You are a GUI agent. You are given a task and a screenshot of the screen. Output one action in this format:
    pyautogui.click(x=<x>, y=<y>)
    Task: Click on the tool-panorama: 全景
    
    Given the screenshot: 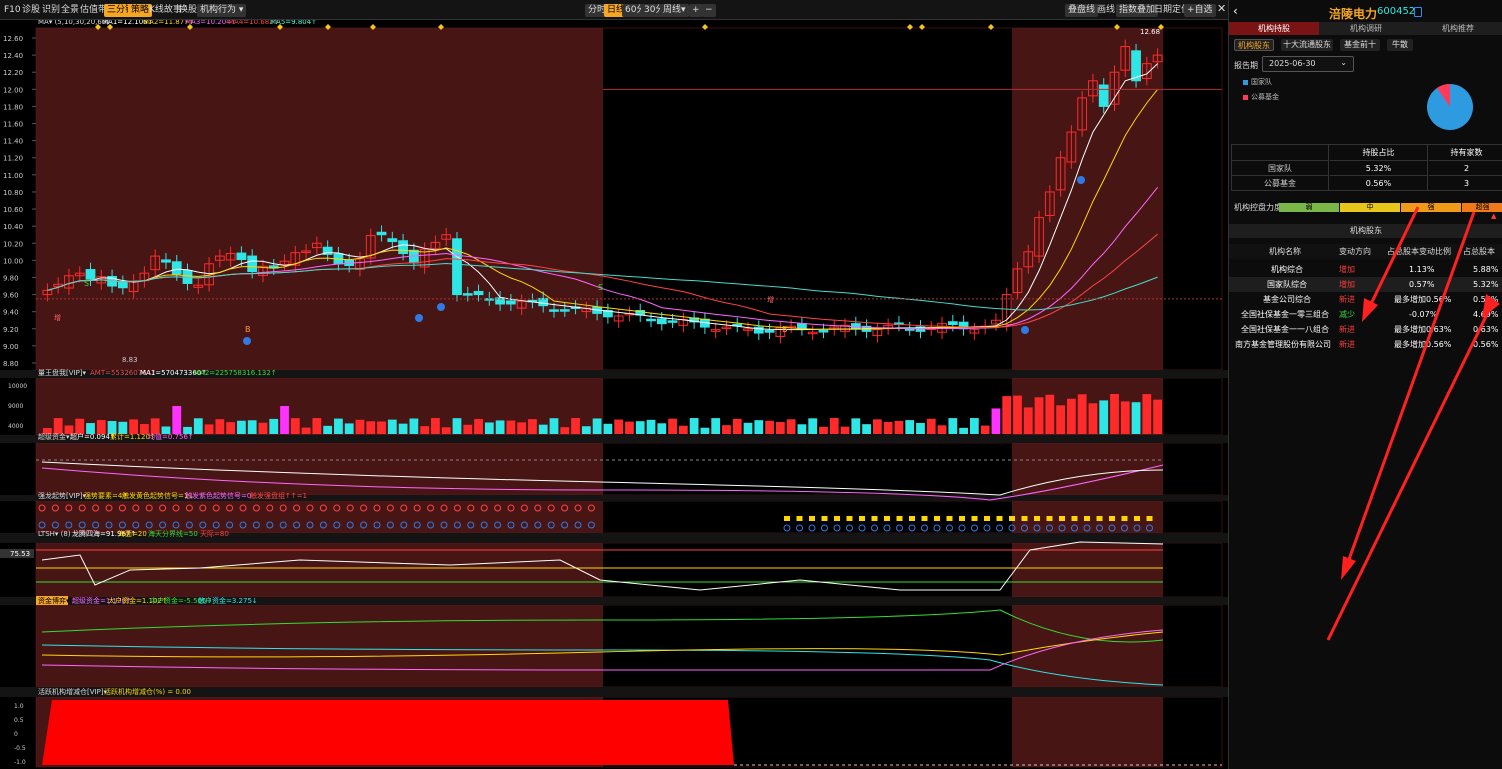 What is the action you would take?
    pyautogui.click(x=70, y=10)
    